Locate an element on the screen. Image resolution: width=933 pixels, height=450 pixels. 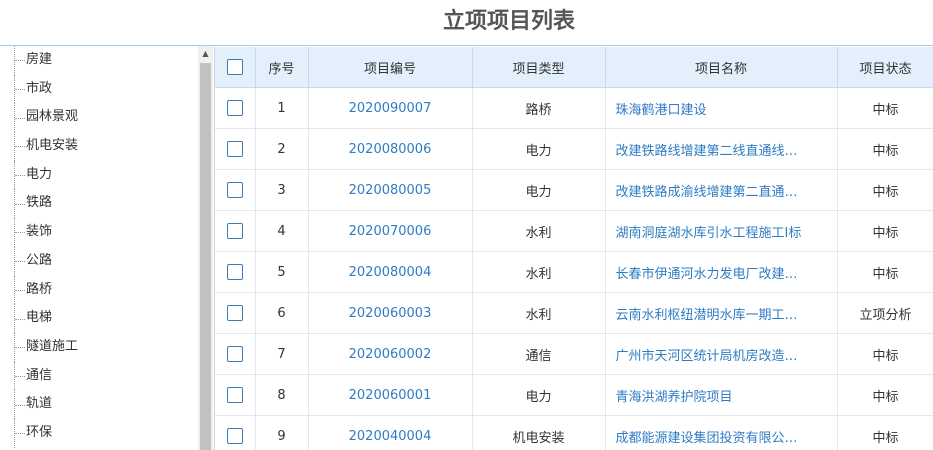
tree-item-gonglu: 公路 is located at coordinates (99, 261).